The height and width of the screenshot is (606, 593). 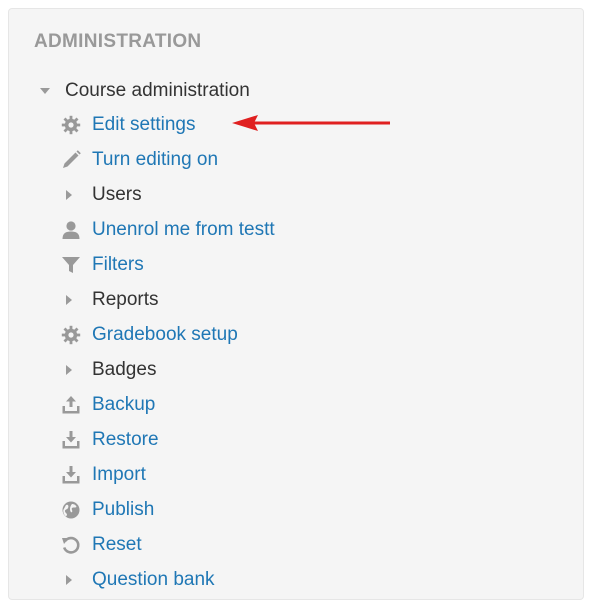 I want to click on badges-label: Badges, so click(x=124, y=369).